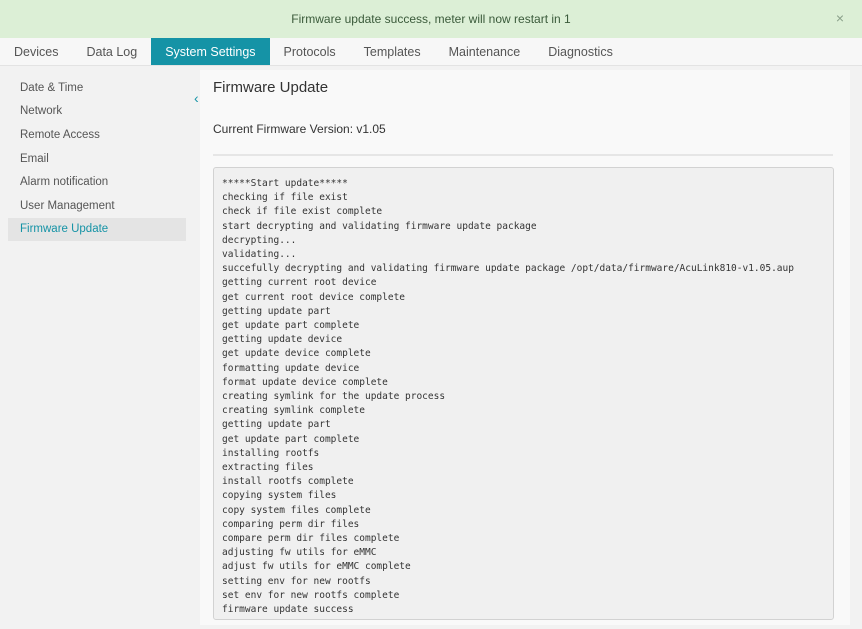 The width and height of the screenshot is (862, 629). What do you see at coordinates (288, 482) in the screenshot?
I see `log-line: install rootfs complete` at bounding box center [288, 482].